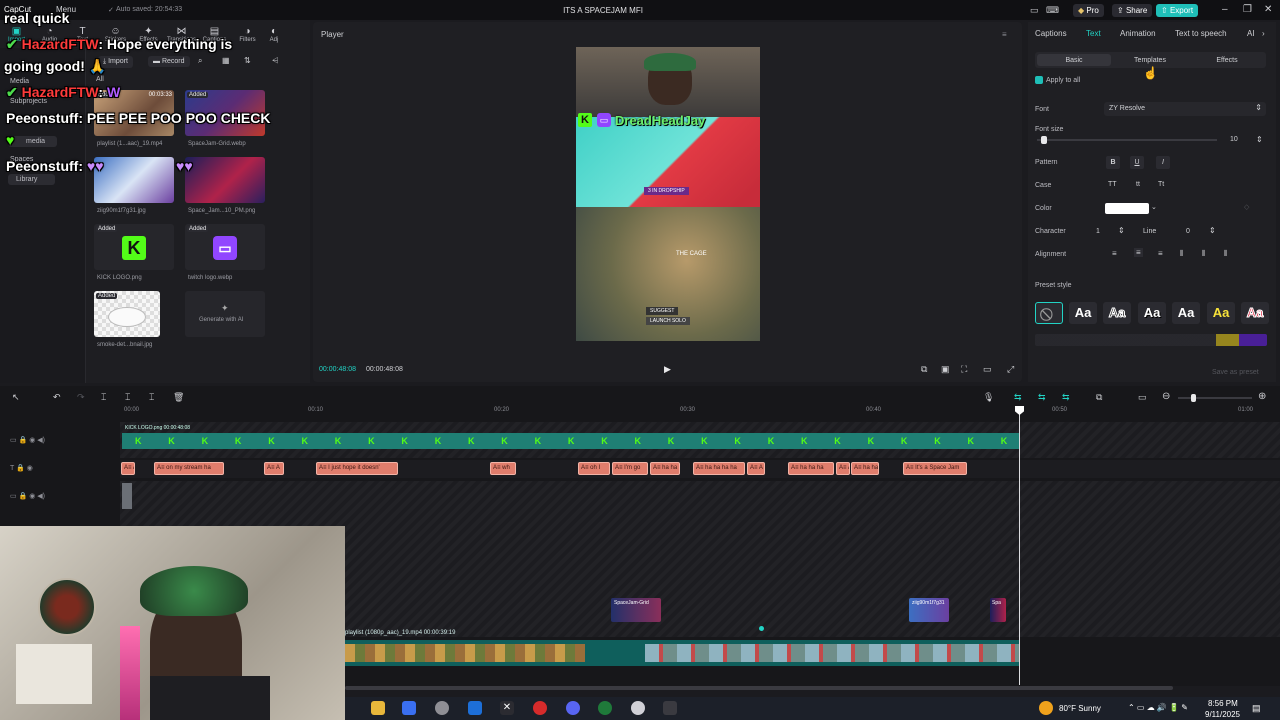 The image size is (1280, 720). I want to click on tab-animation: Animation, so click(1138, 33).